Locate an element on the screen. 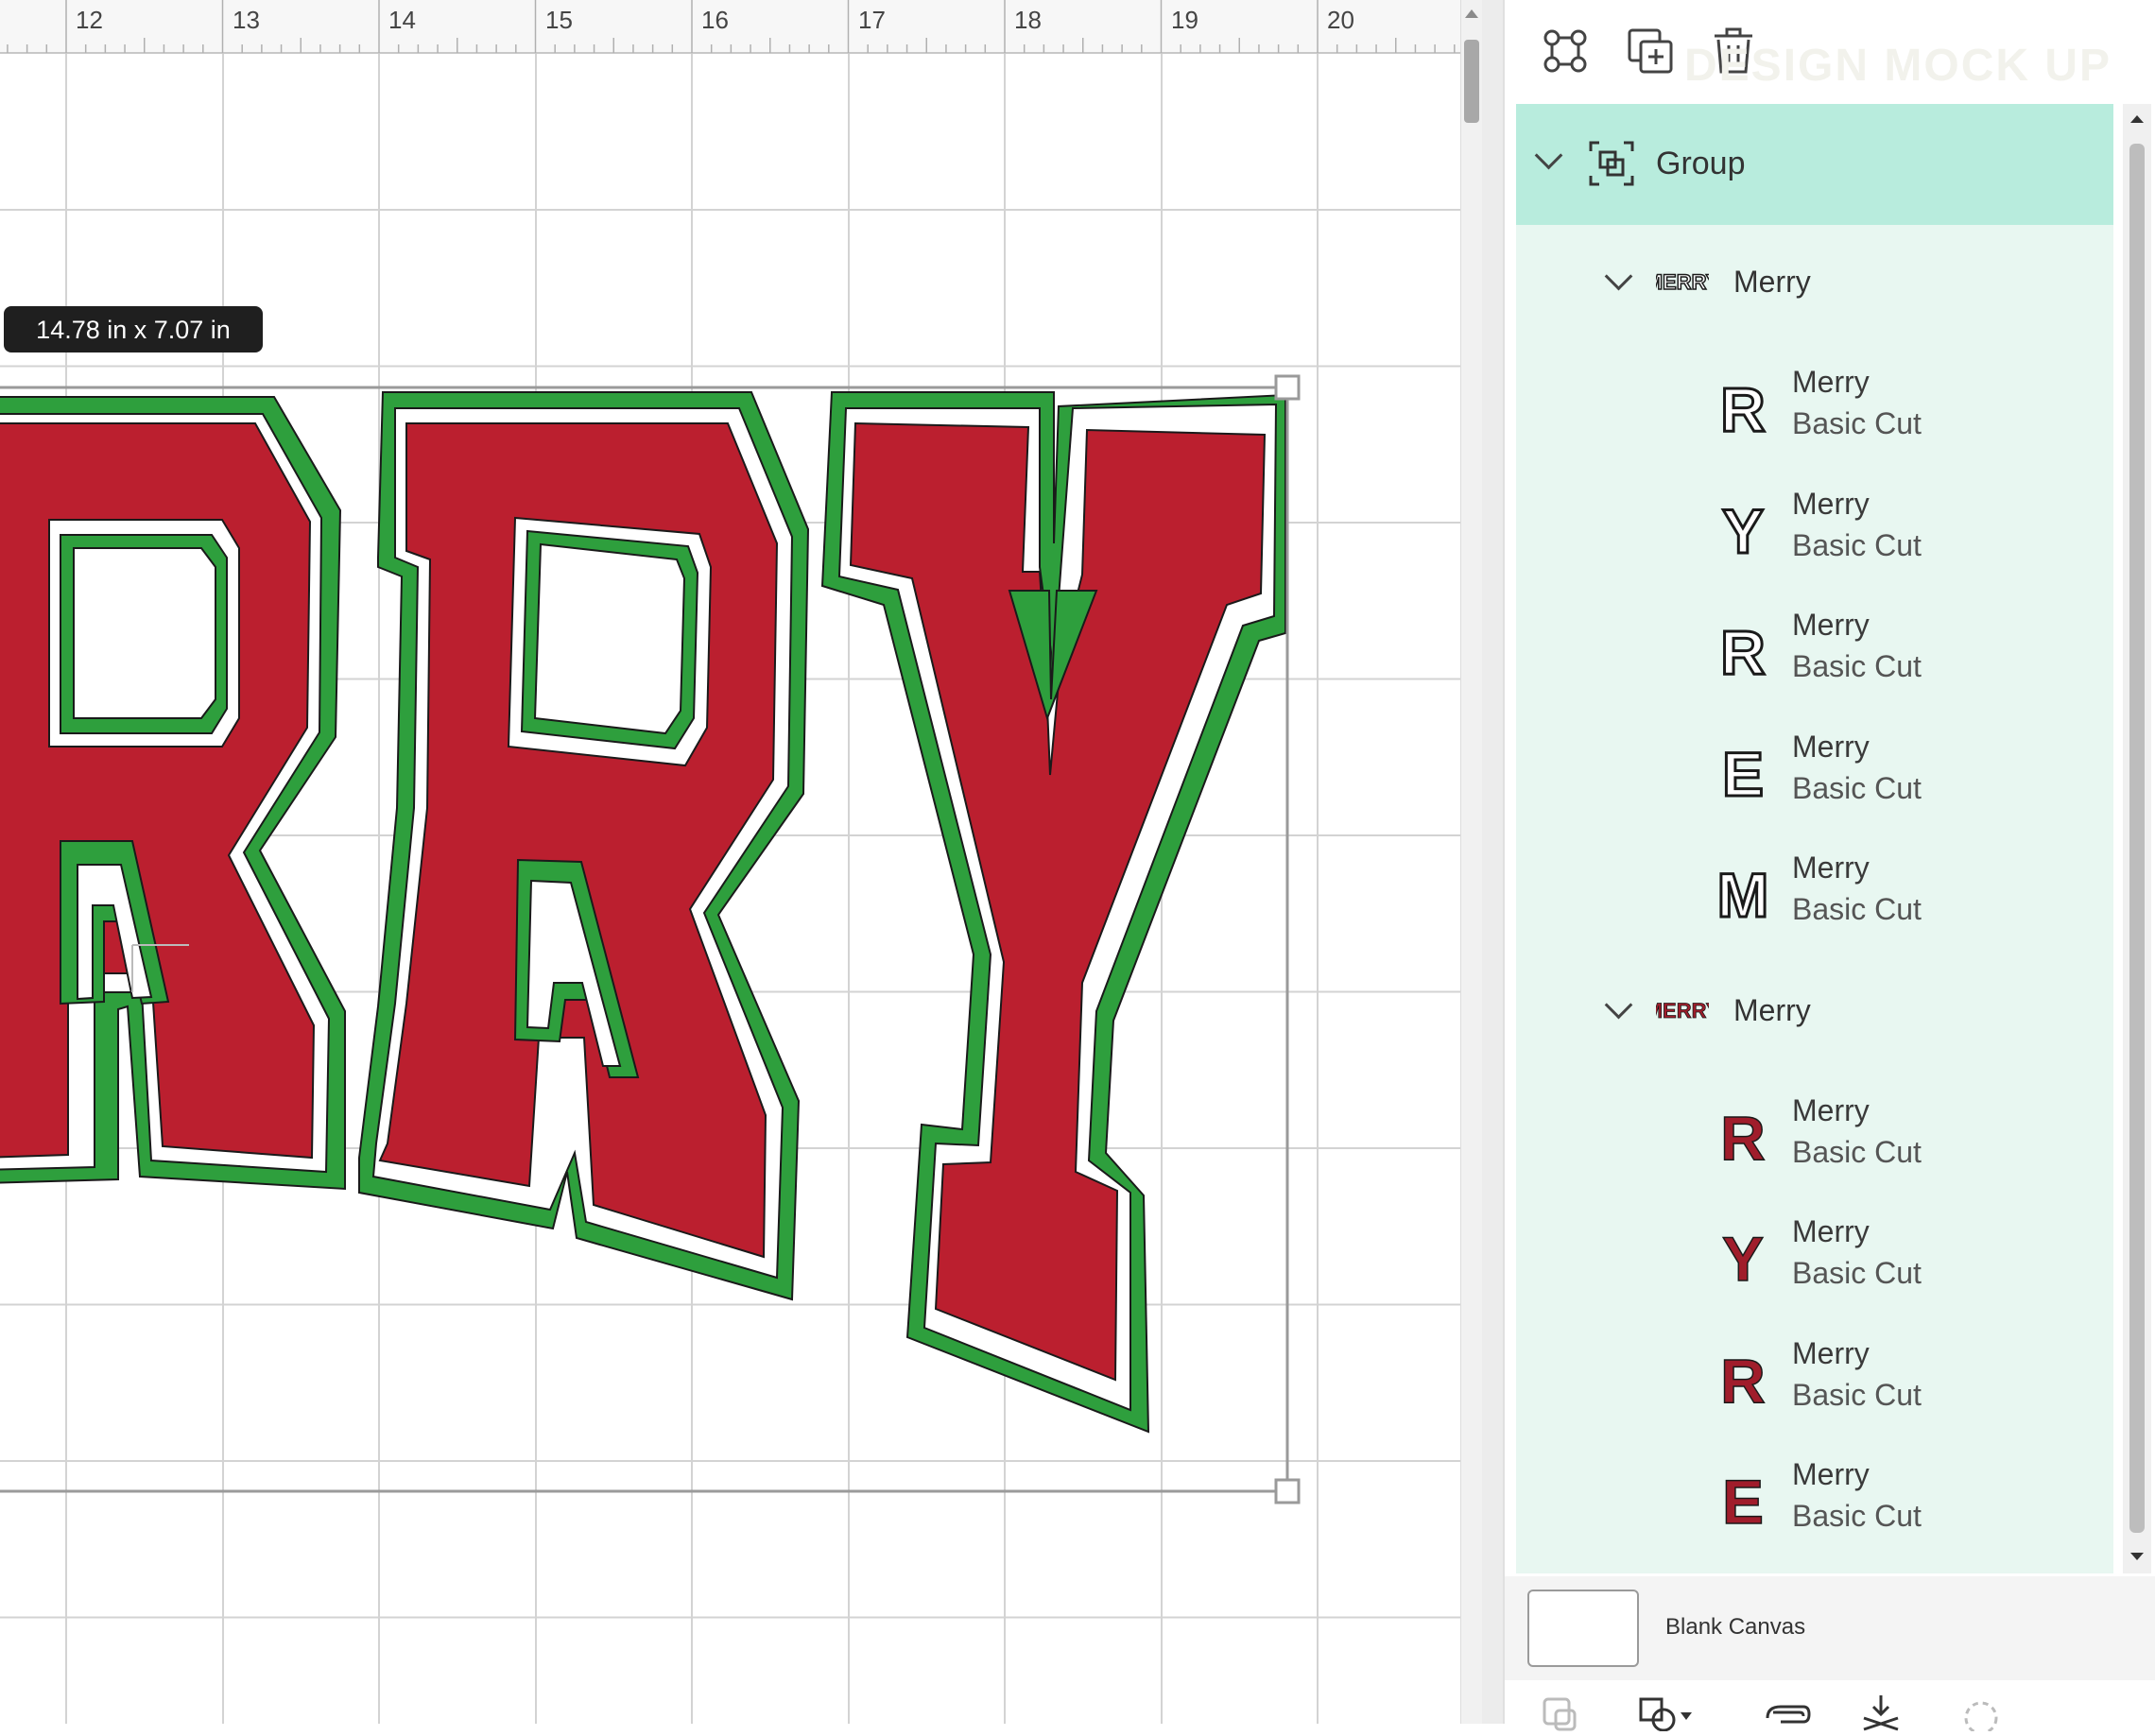  watermark-text: DESIGN MOCK UP is located at coordinates (1898, 66).